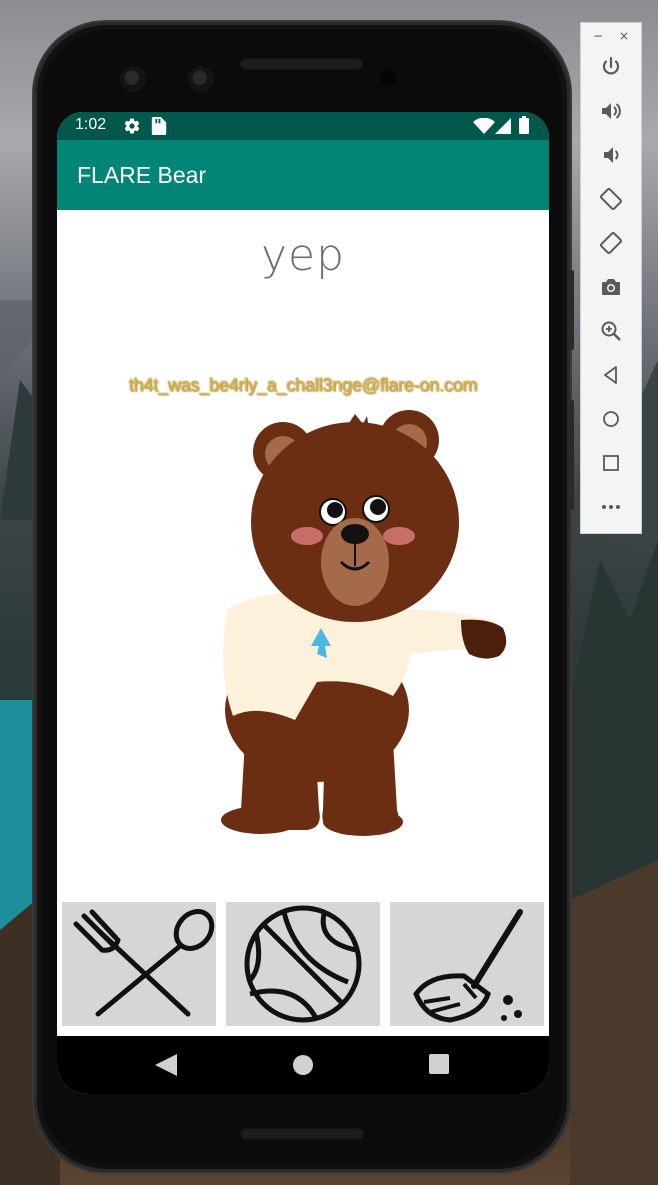 The image size is (658, 1185). I want to click on battery-icon, so click(524, 125).